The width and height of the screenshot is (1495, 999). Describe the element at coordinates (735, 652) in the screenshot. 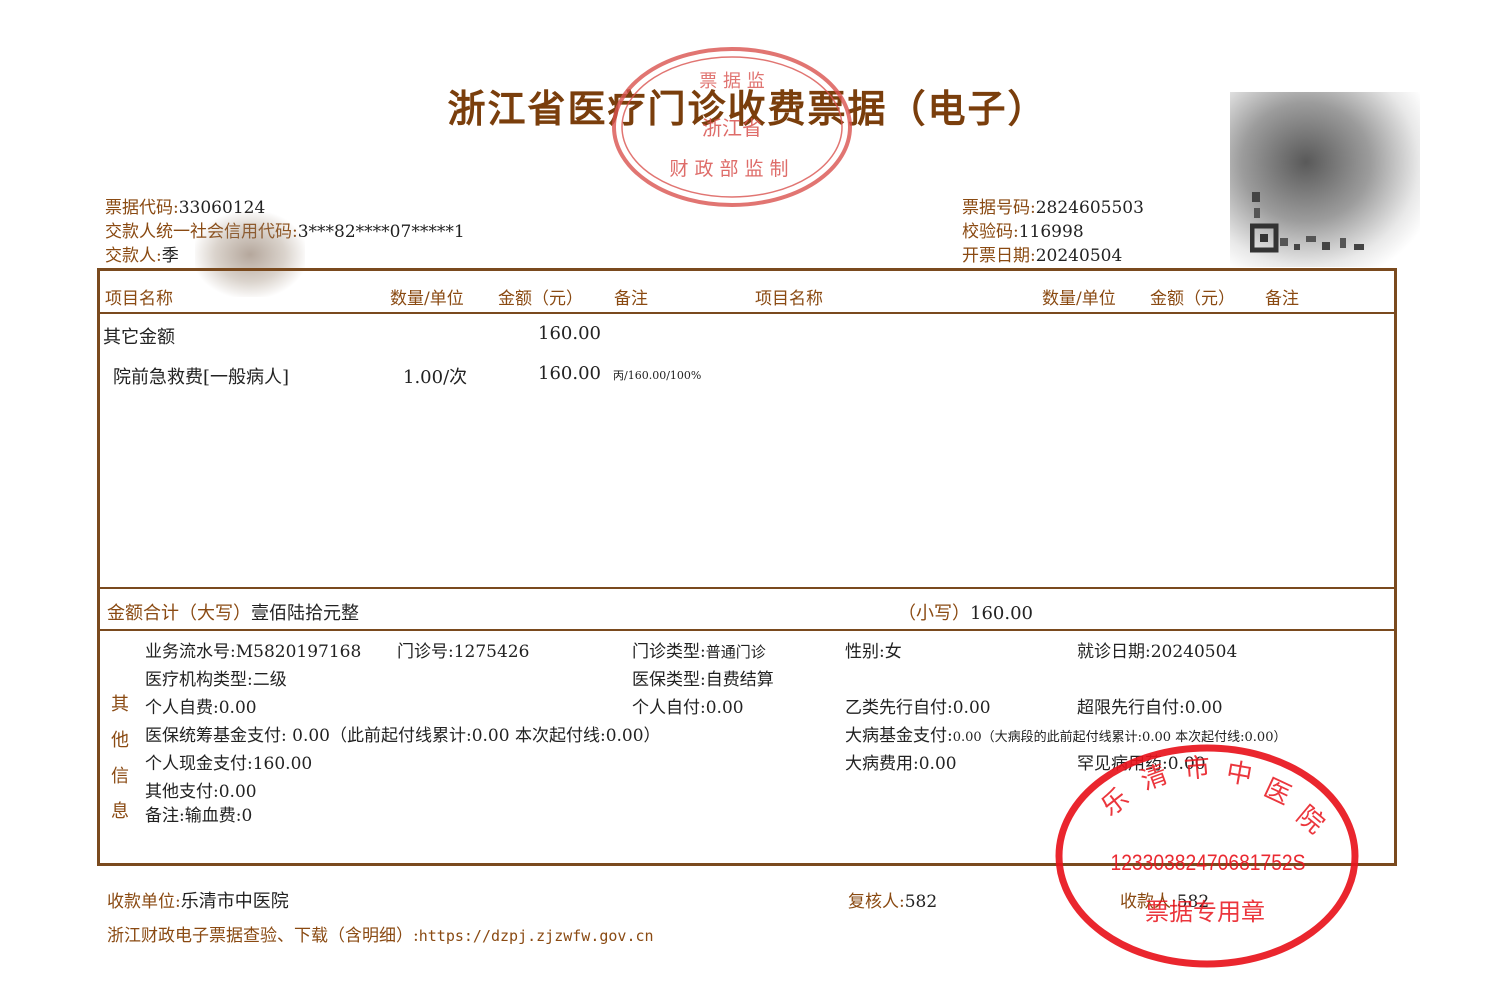

I see `outpatient-type-value: 普通门诊` at that location.